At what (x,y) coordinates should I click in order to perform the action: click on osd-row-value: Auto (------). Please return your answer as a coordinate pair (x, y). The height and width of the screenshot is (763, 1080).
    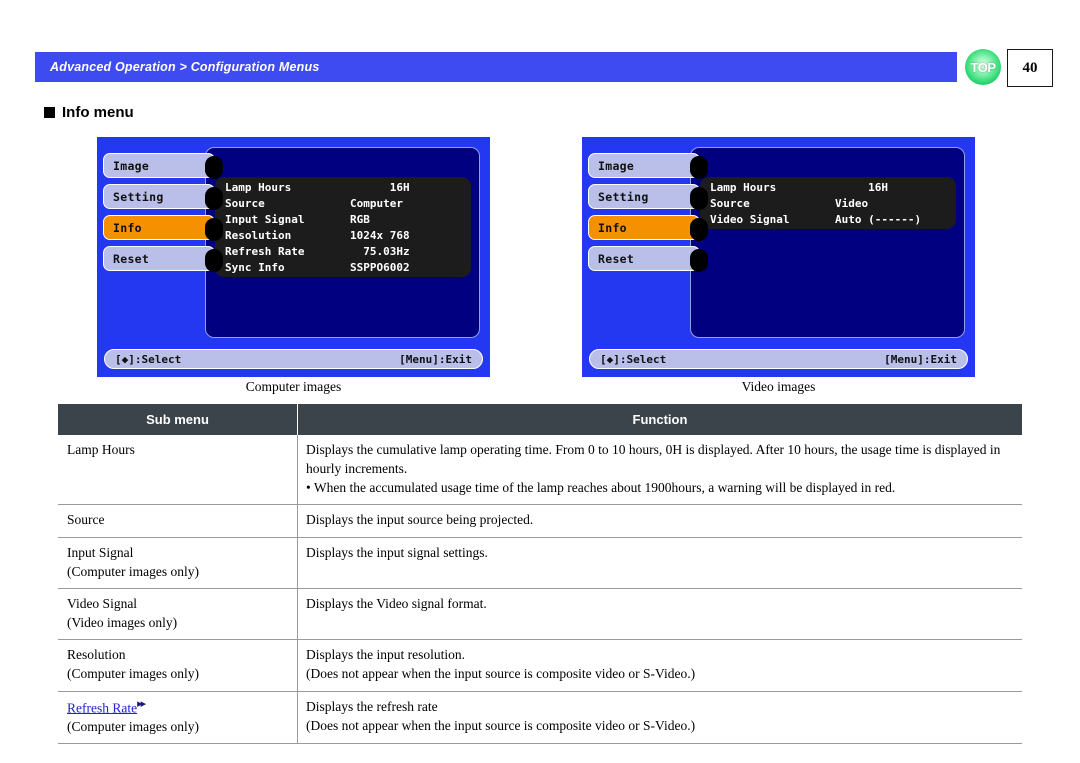
    Looking at the image, I should click on (878, 219).